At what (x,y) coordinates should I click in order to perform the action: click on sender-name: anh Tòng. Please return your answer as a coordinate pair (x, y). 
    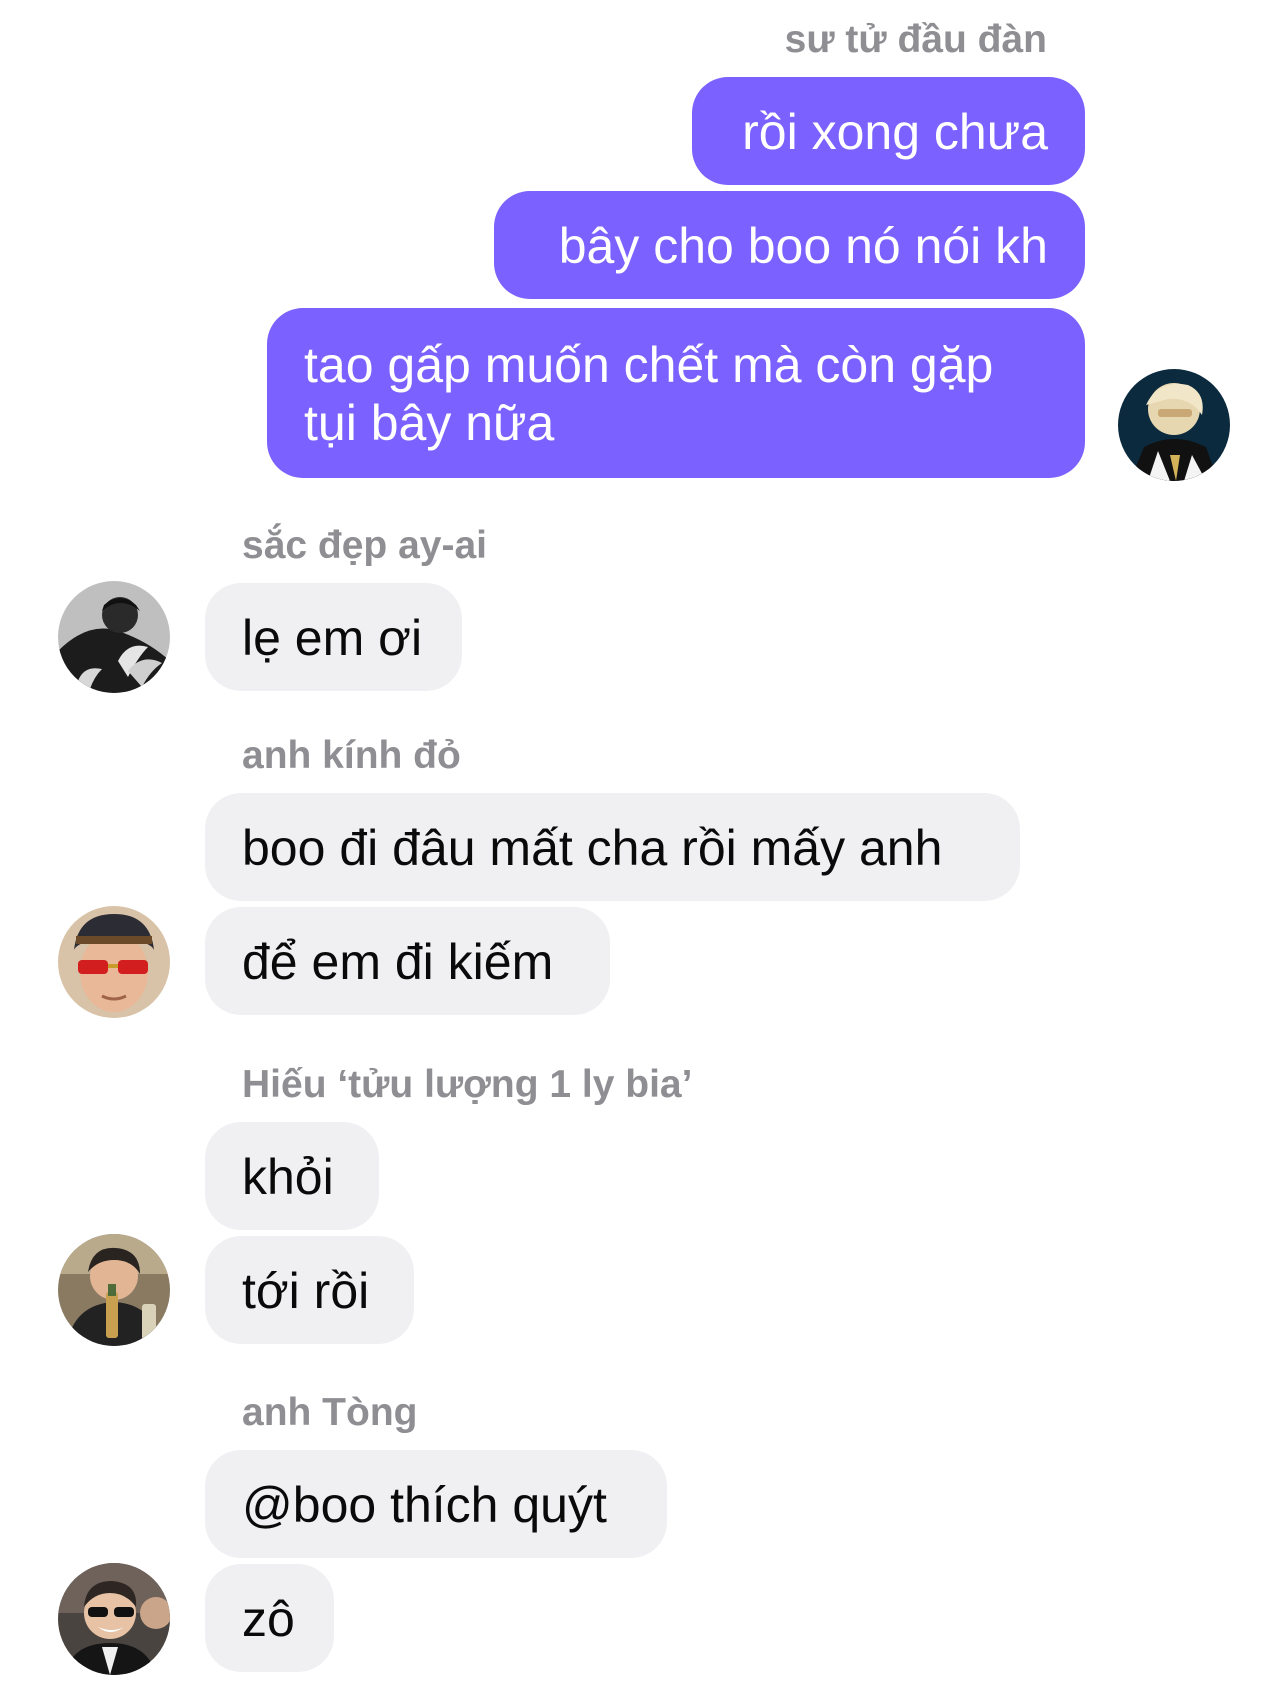
    Looking at the image, I should click on (330, 1412).